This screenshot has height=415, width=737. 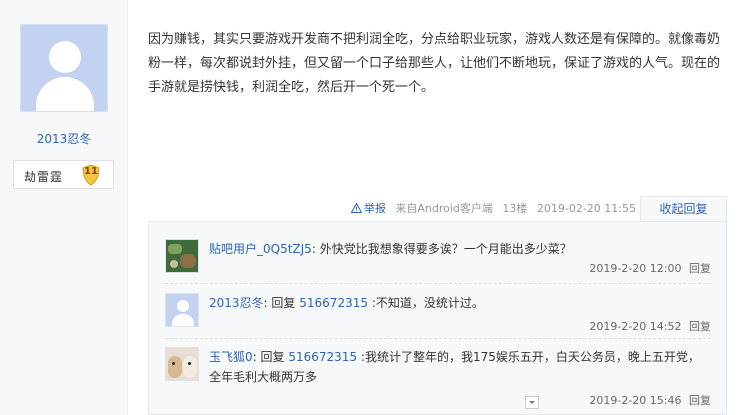 I want to click on reply-username: 2013忍冬, so click(x=236, y=303).